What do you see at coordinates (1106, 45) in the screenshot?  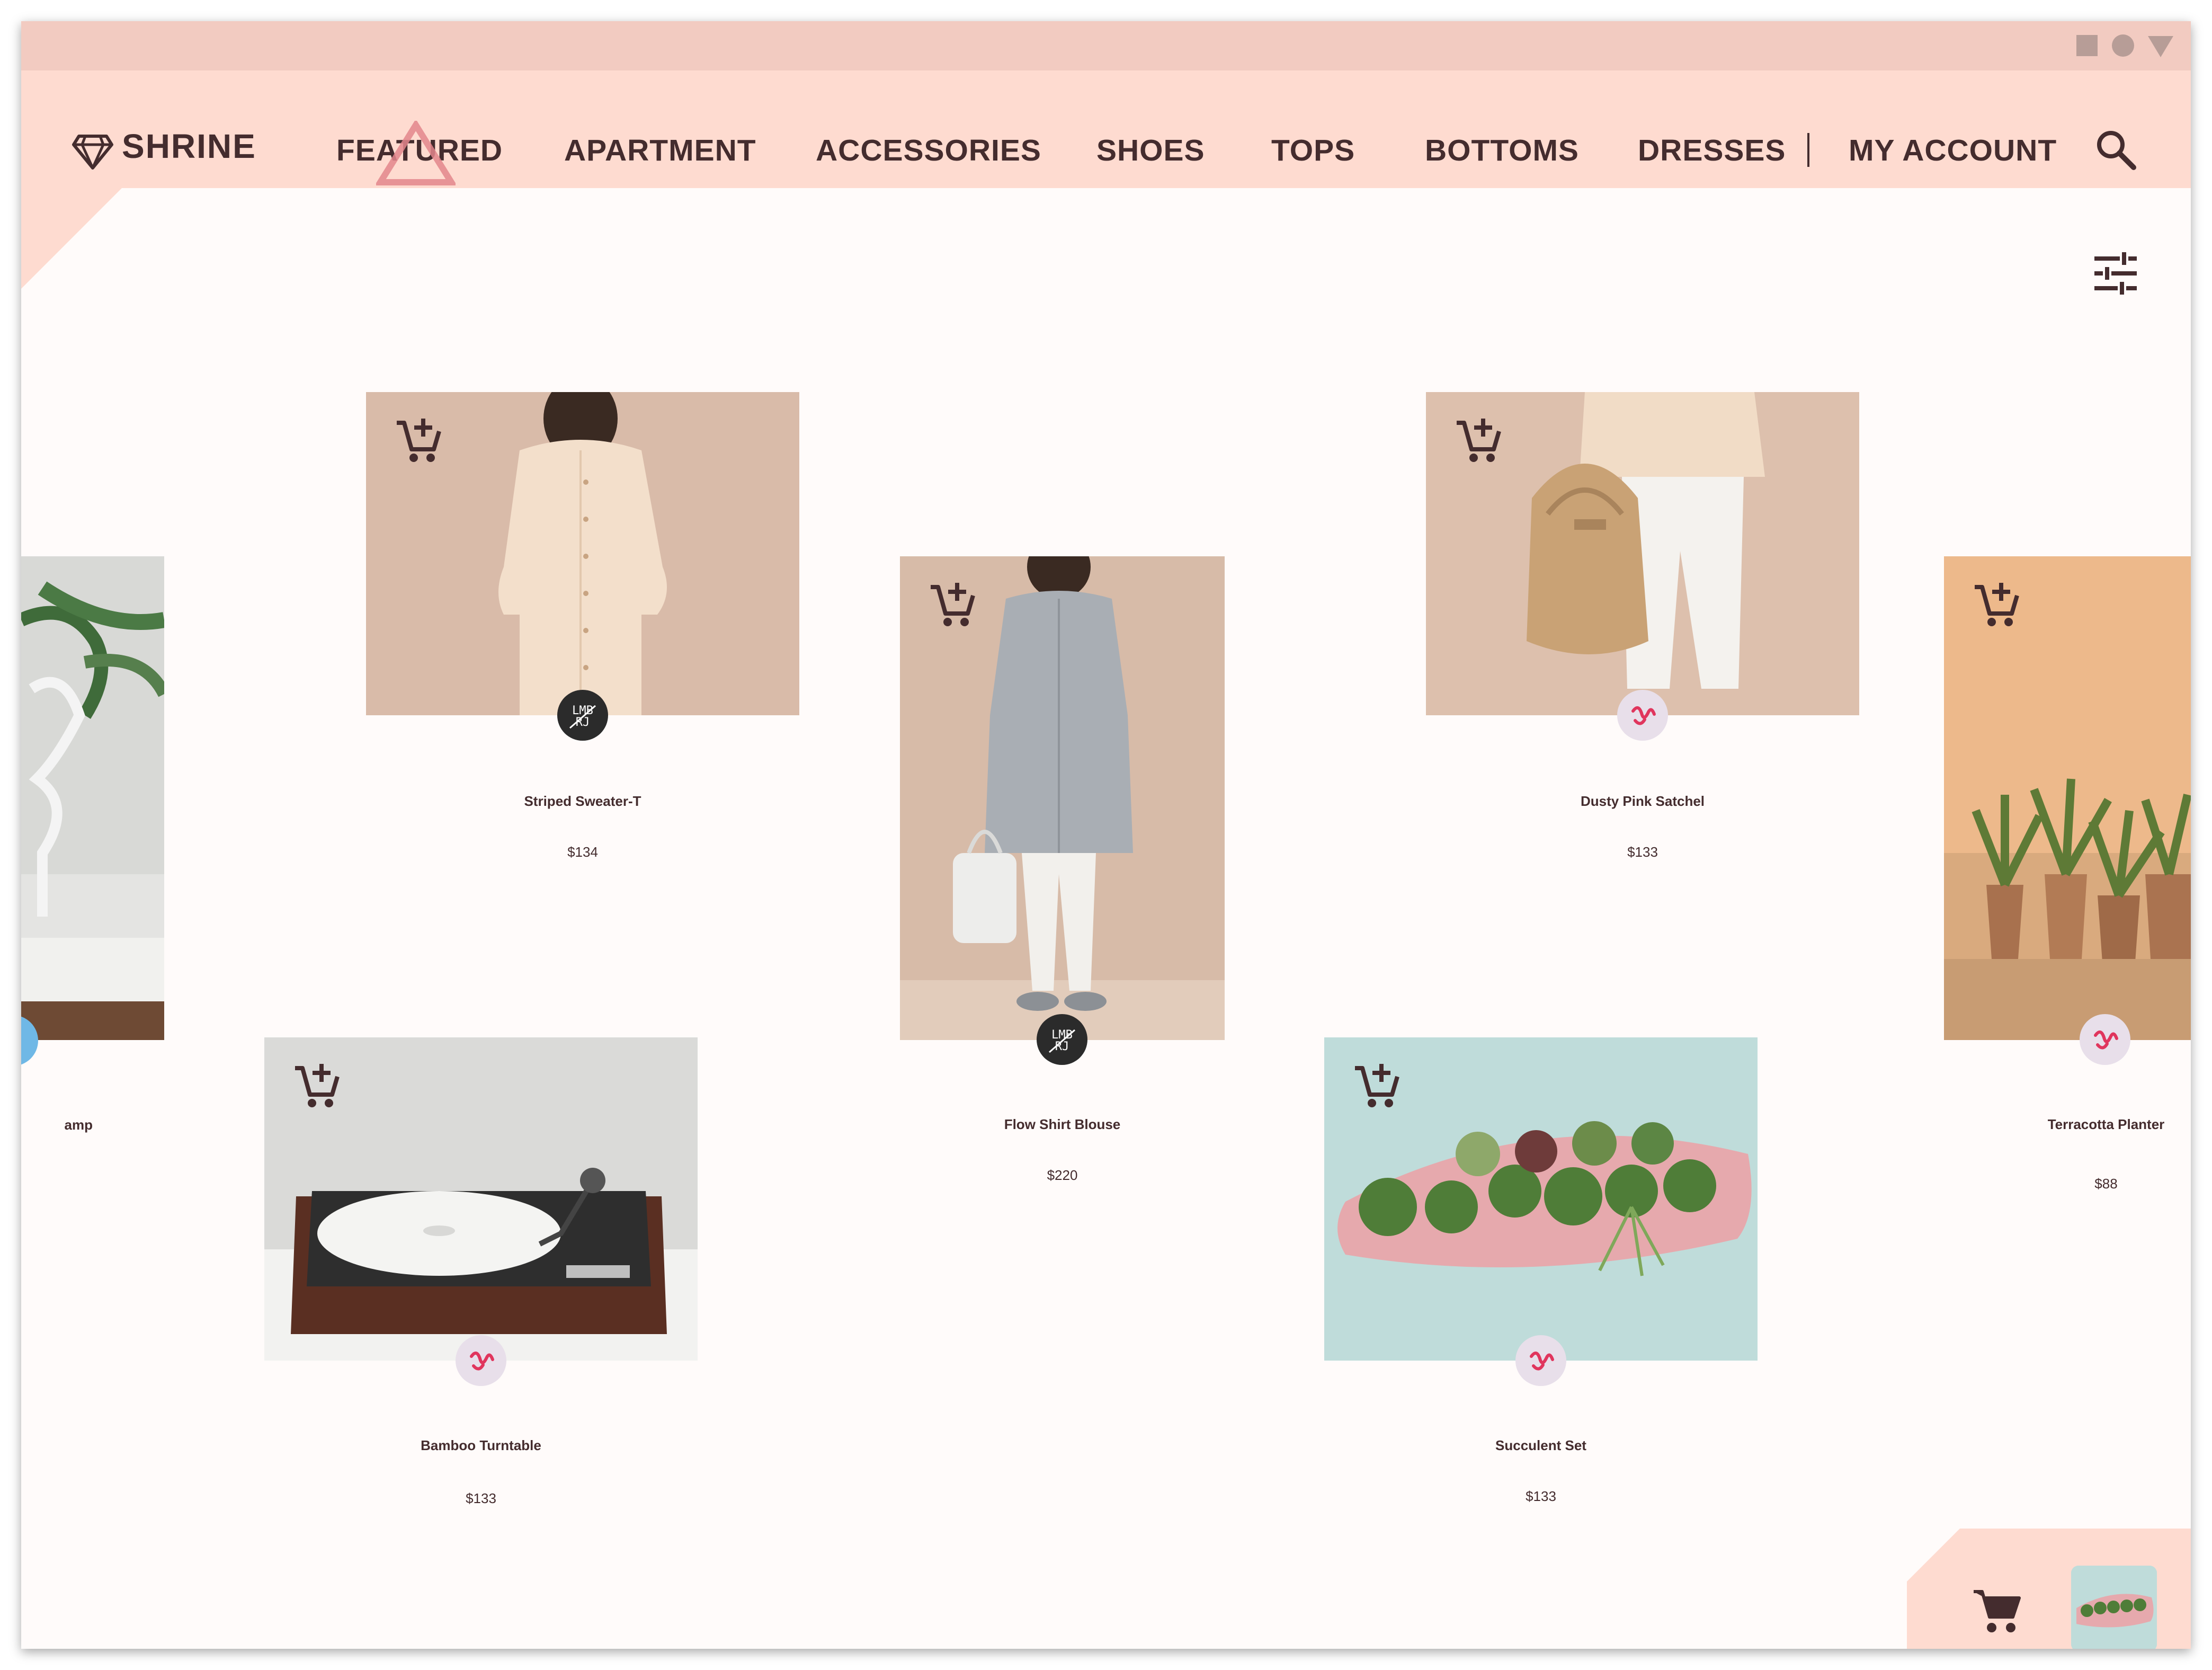 I see `window-chrome` at bounding box center [1106, 45].